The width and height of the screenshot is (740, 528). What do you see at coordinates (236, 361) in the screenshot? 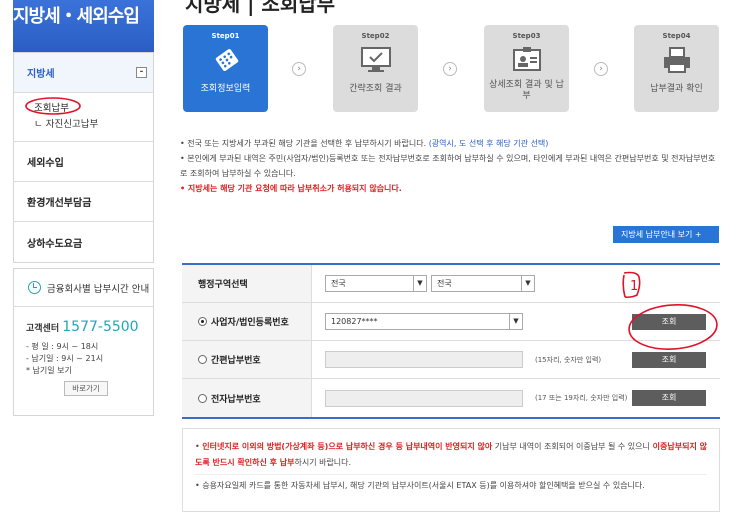
I see `simple-pay-label: 간편납부번호` at bounding box center [236, 361].